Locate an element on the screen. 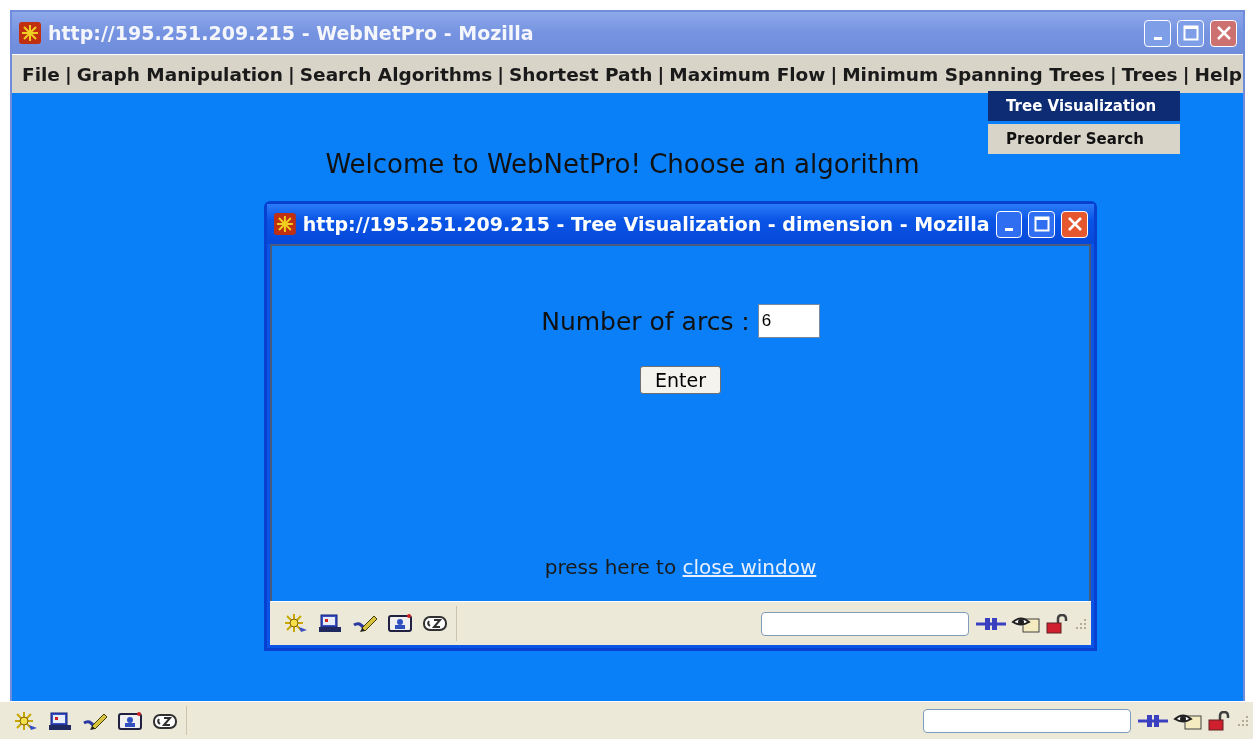 The width and height of the screenshot is (1253, 739). menu-item: Trees is located at coordinates (1149, 74).